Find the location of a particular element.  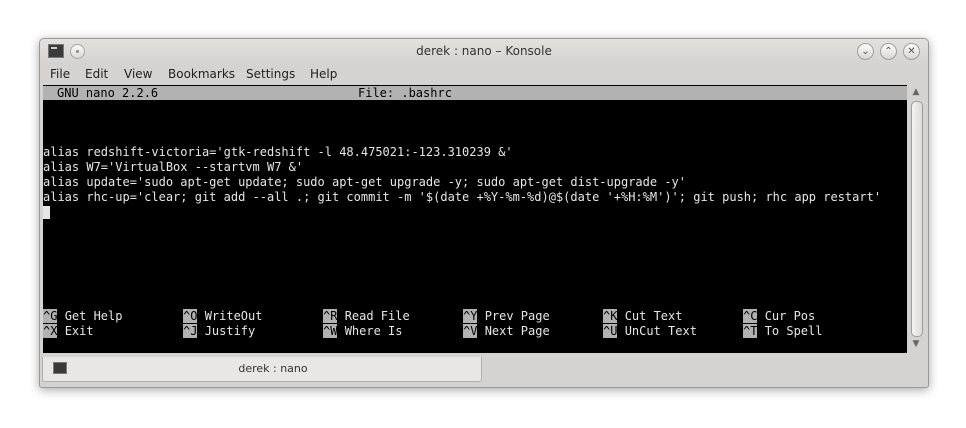

shortcut-label: Cut Text is located at coordinates (653, 316).